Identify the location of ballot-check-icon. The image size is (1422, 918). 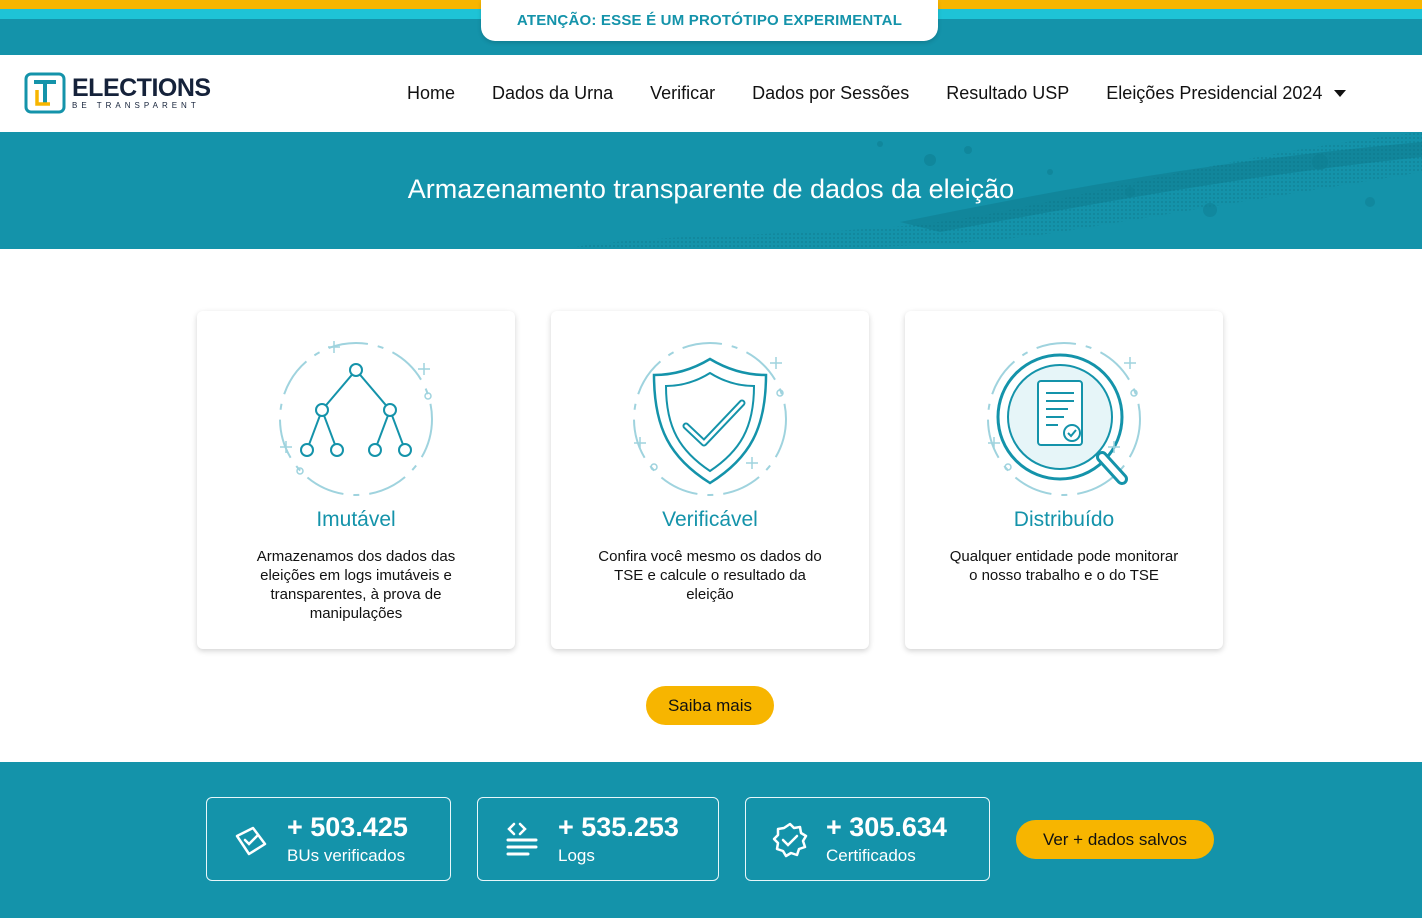
(251, 841).